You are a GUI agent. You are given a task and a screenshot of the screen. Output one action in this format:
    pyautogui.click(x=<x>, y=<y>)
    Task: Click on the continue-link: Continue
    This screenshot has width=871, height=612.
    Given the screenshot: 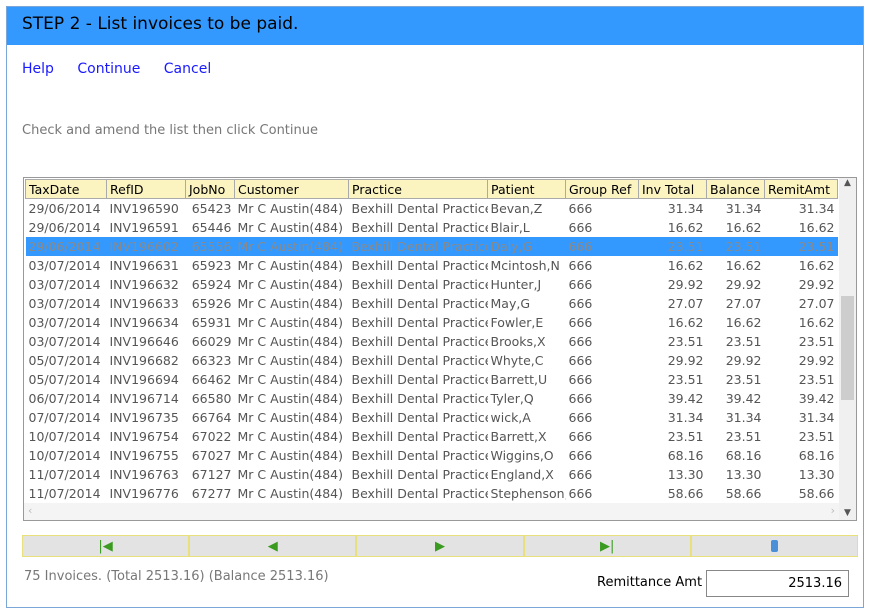 What is the action you would take?
    pyautogui.click(x=108, y=69)
    